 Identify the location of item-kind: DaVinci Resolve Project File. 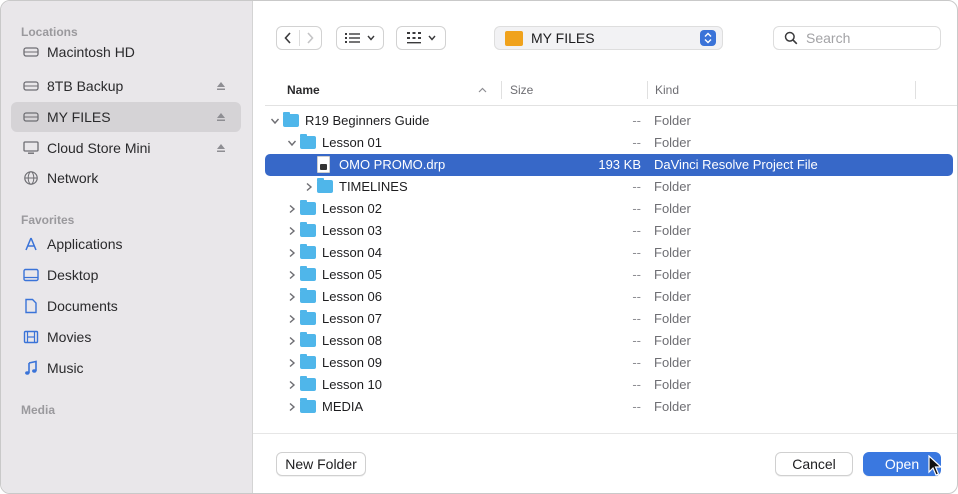
(736, 164).